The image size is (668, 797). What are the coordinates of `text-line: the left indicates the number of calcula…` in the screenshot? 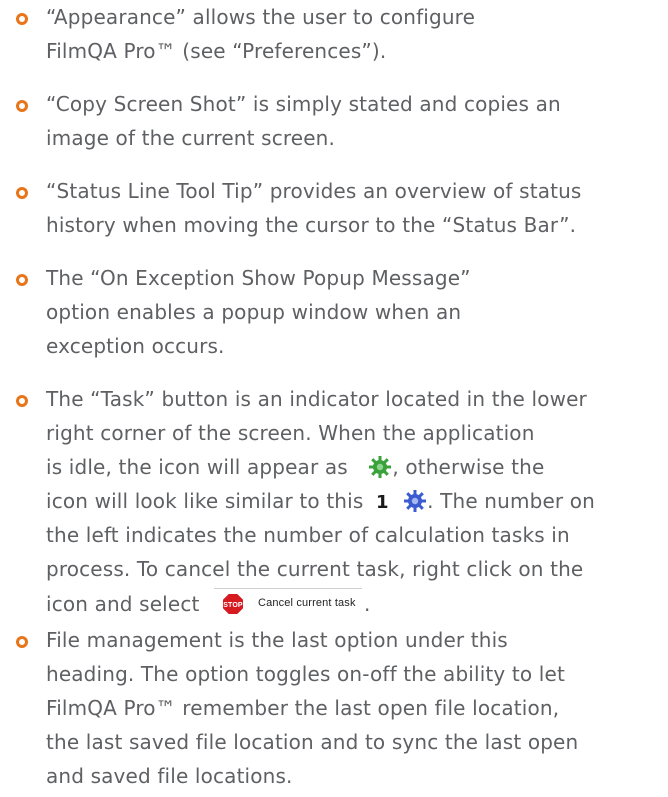 It's located at (308, 535).